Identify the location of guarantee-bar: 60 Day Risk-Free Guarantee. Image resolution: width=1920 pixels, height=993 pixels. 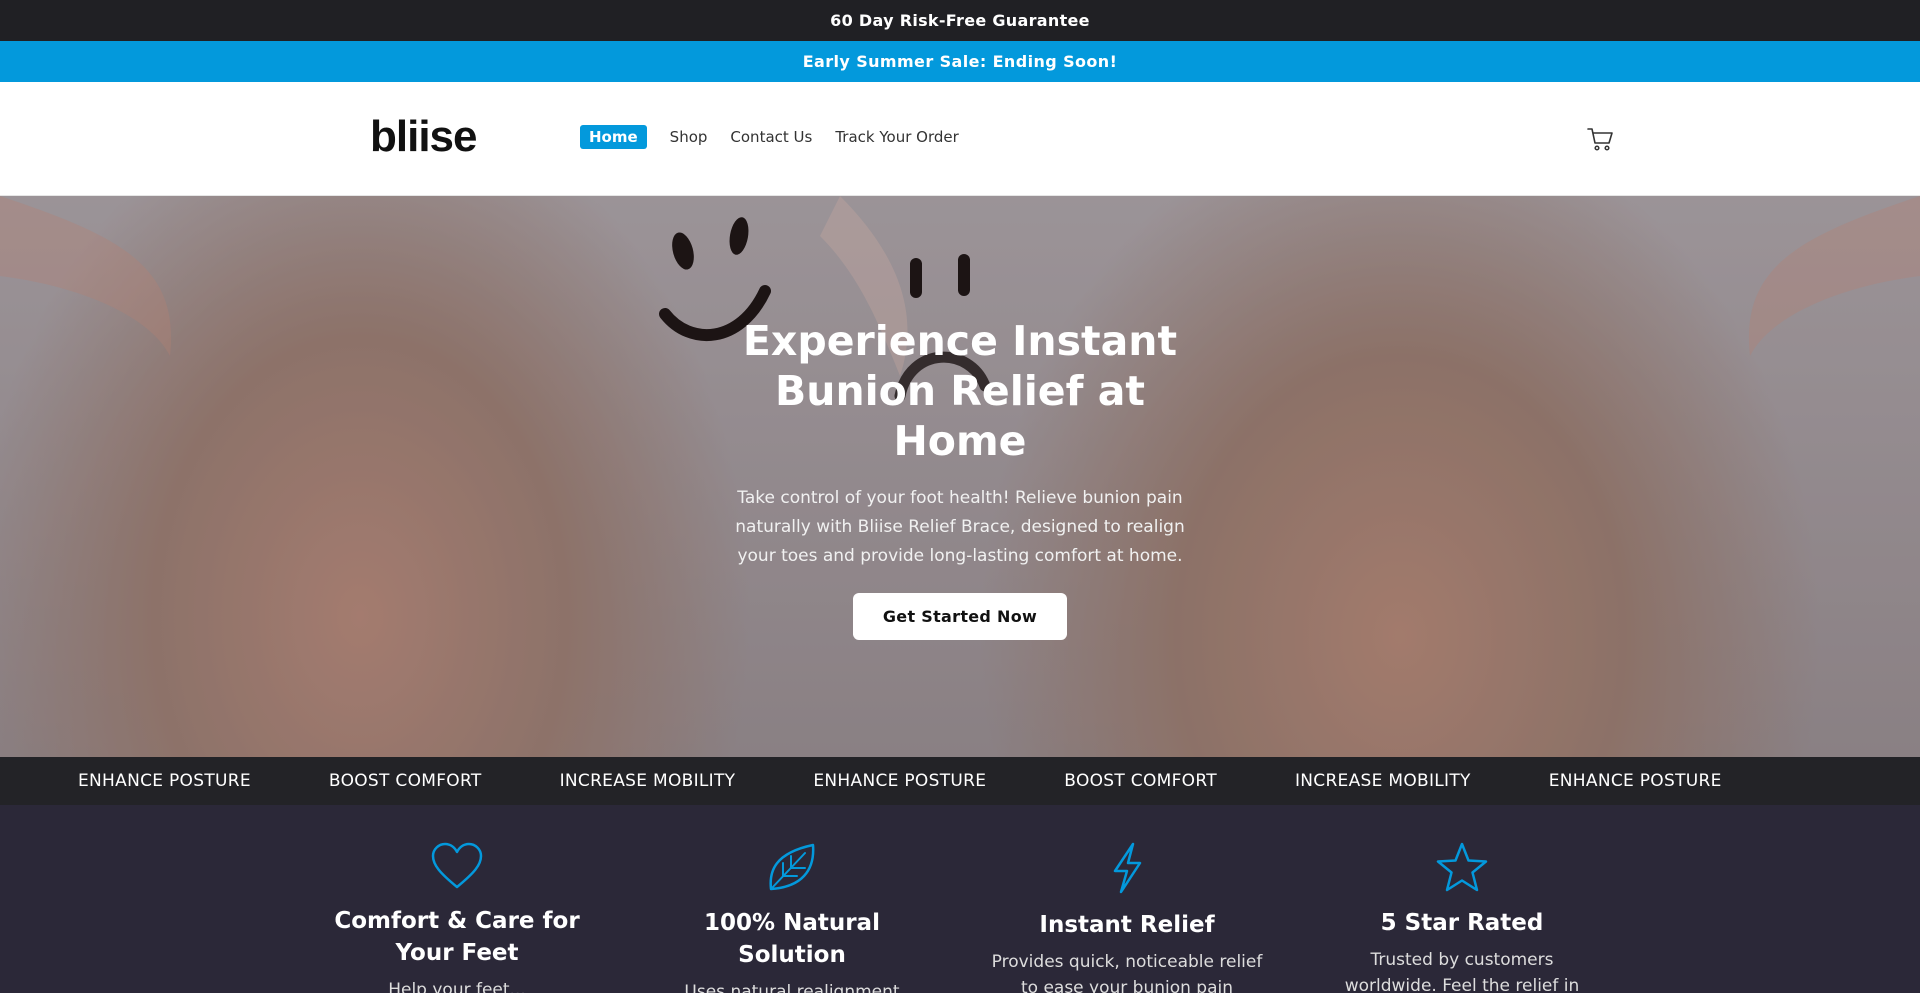
(960, 20).